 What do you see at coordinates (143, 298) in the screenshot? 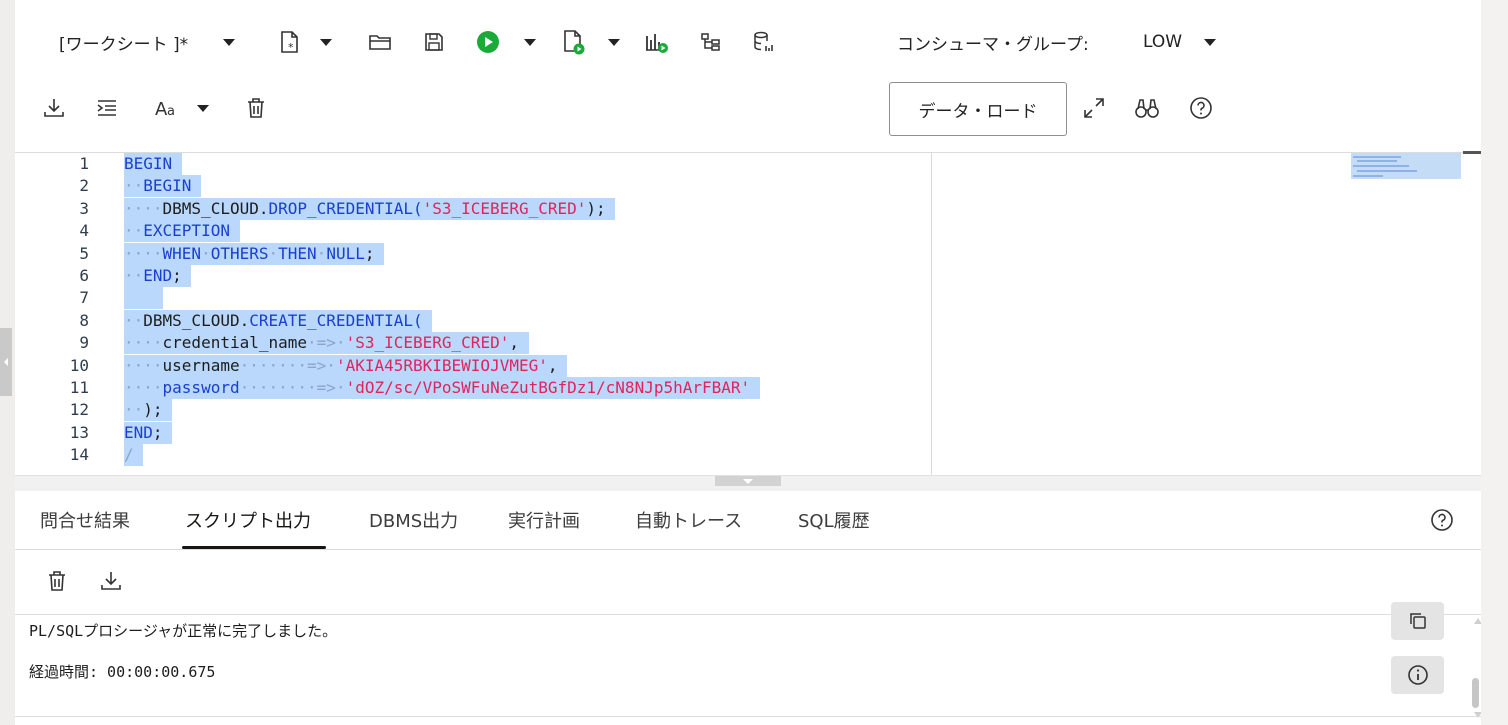
I see `code-line` at bounding box center [143, 298].